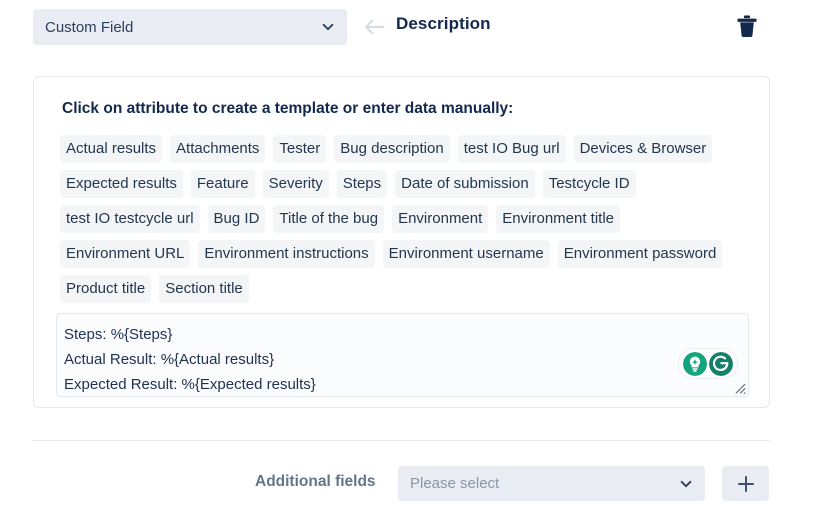  I want to click on attribute-tag: Title of the bug, so click(329, 219).